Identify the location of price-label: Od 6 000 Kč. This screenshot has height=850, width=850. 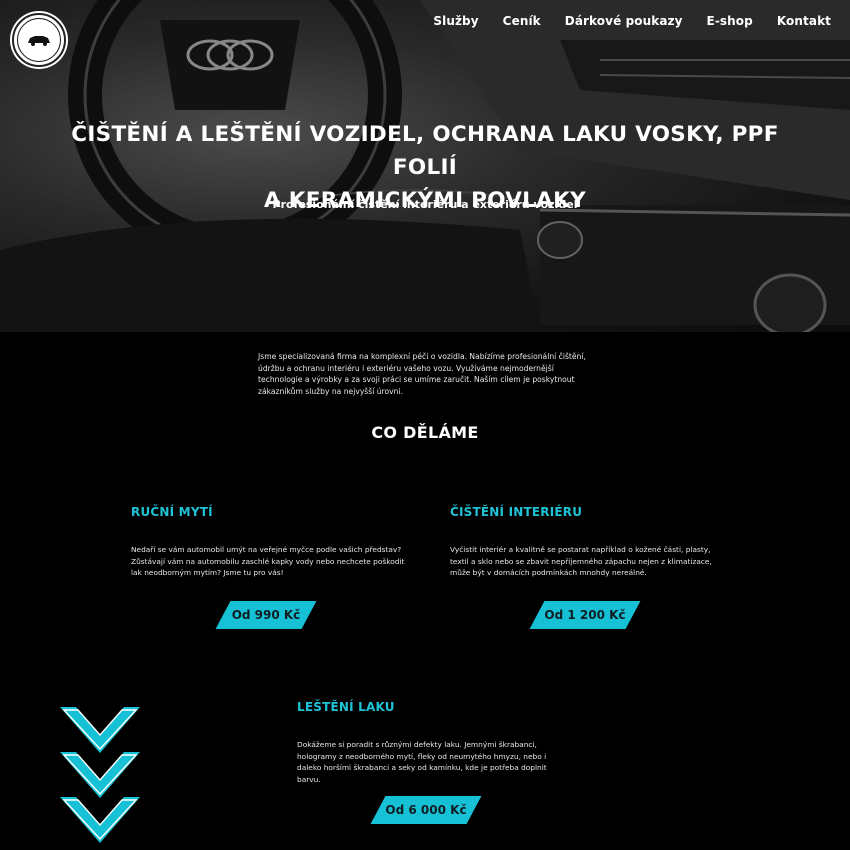
(426, 810).